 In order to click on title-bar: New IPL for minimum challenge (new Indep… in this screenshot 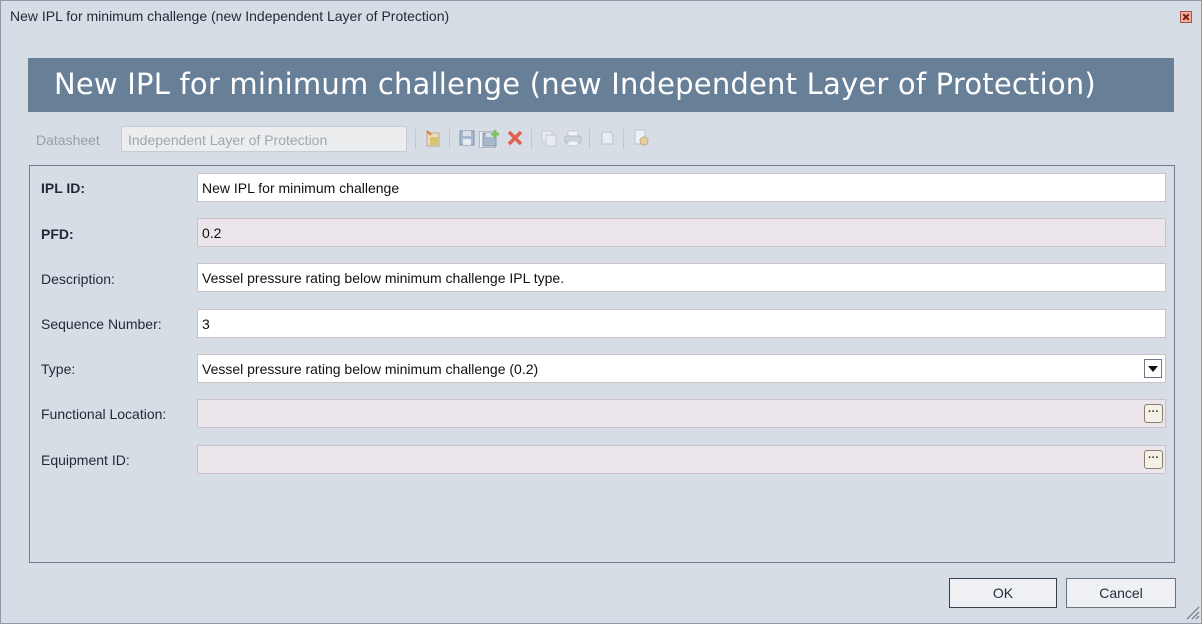, I will do `click(601, 16)`.